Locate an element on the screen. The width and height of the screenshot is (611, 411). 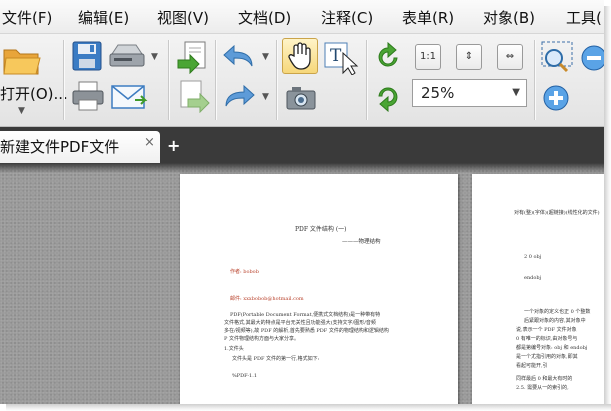
scanner-dropdown-icon: ▼ is located at coordinates (154, 57).